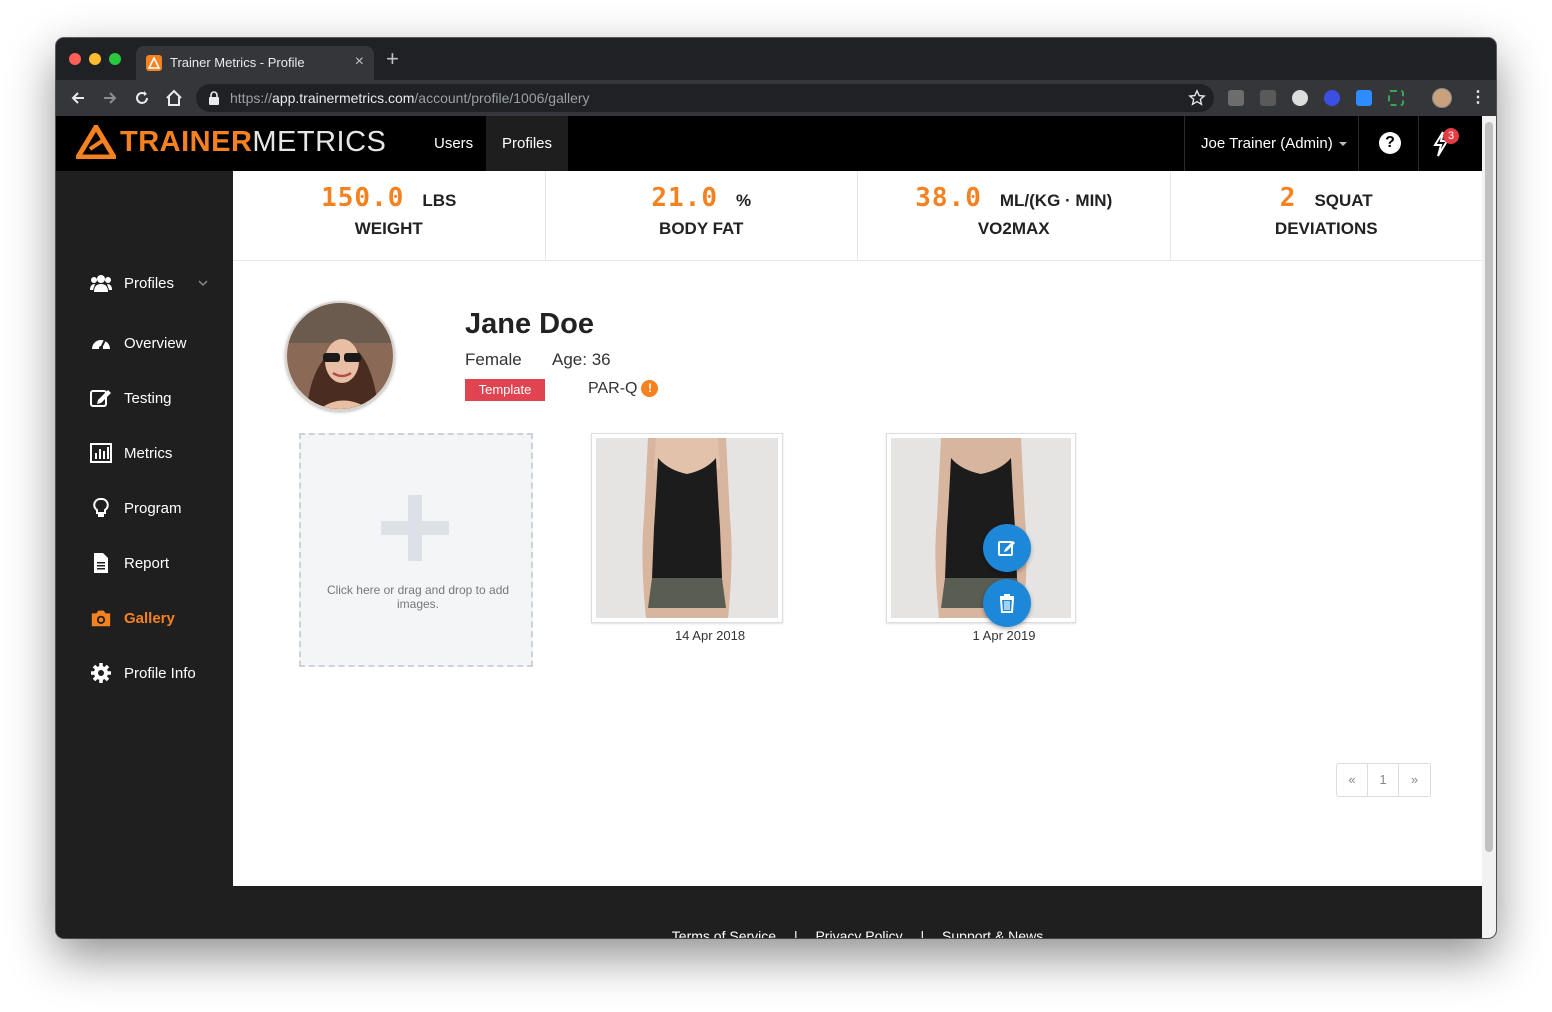  I want to click on sidebar-item-metrics: Metrics, so click(160, 453).